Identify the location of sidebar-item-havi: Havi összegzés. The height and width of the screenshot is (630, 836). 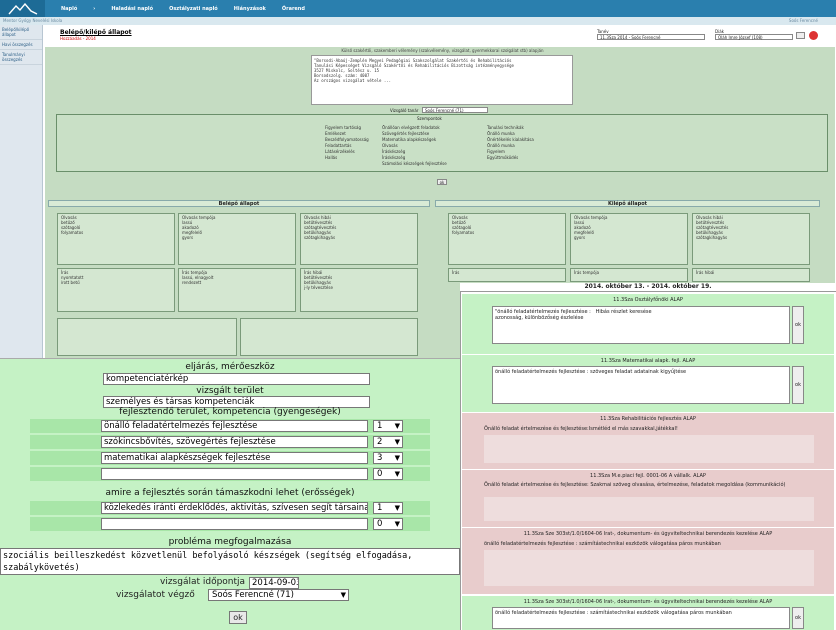
(21, 45).